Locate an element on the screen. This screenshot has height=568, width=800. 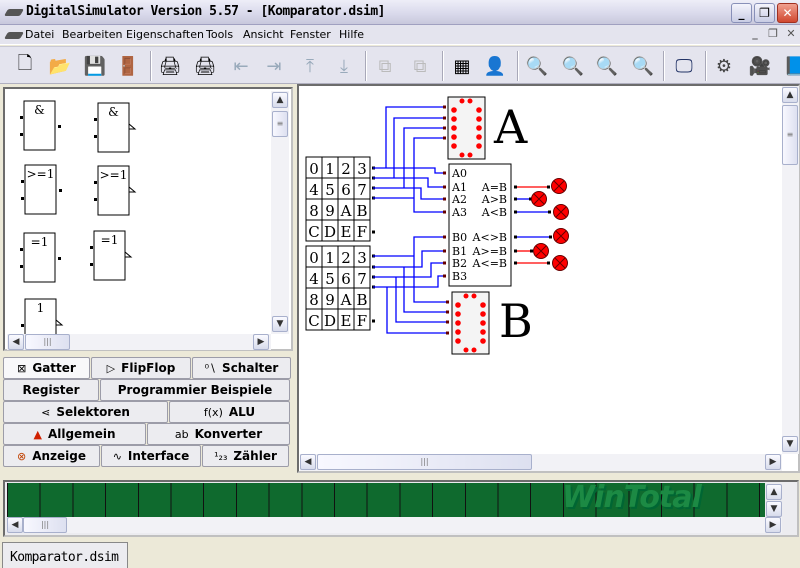
document-tab: Komparator.dsim is located at coordinates (65, 555).